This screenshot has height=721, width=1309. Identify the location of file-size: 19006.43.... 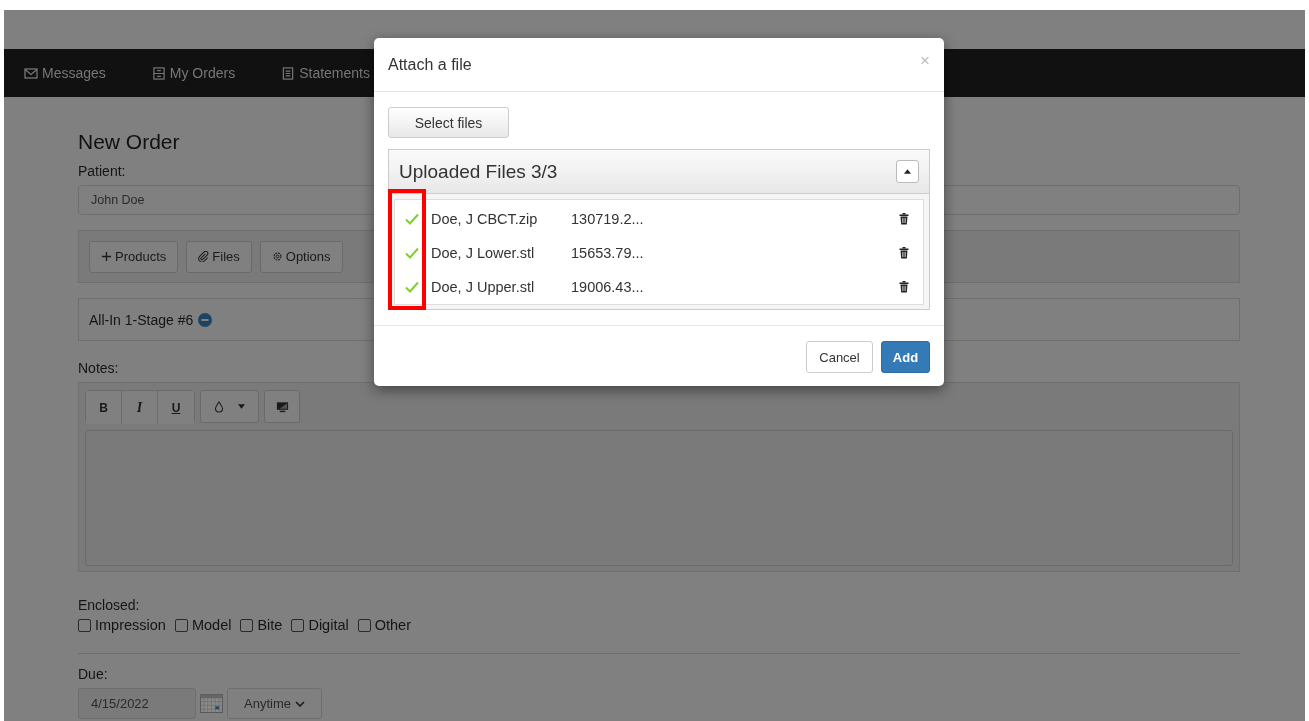
(608, 287).